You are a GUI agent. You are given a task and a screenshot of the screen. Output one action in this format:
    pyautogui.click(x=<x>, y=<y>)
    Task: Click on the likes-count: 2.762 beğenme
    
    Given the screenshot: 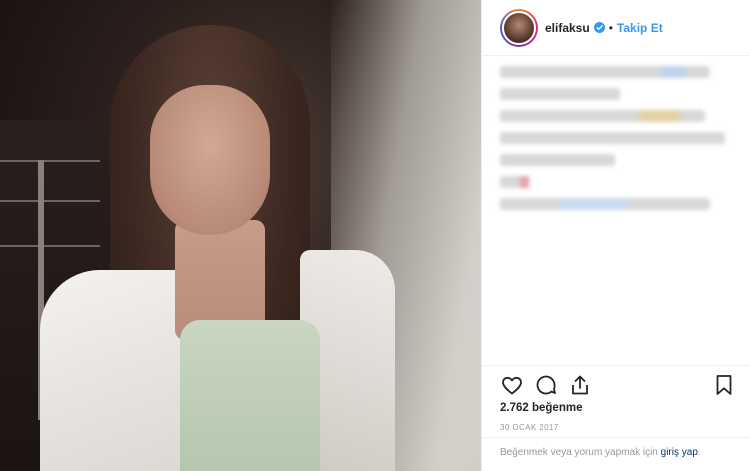 What is the action you would take?
    pyautogui.click(x=541, y=408)
    